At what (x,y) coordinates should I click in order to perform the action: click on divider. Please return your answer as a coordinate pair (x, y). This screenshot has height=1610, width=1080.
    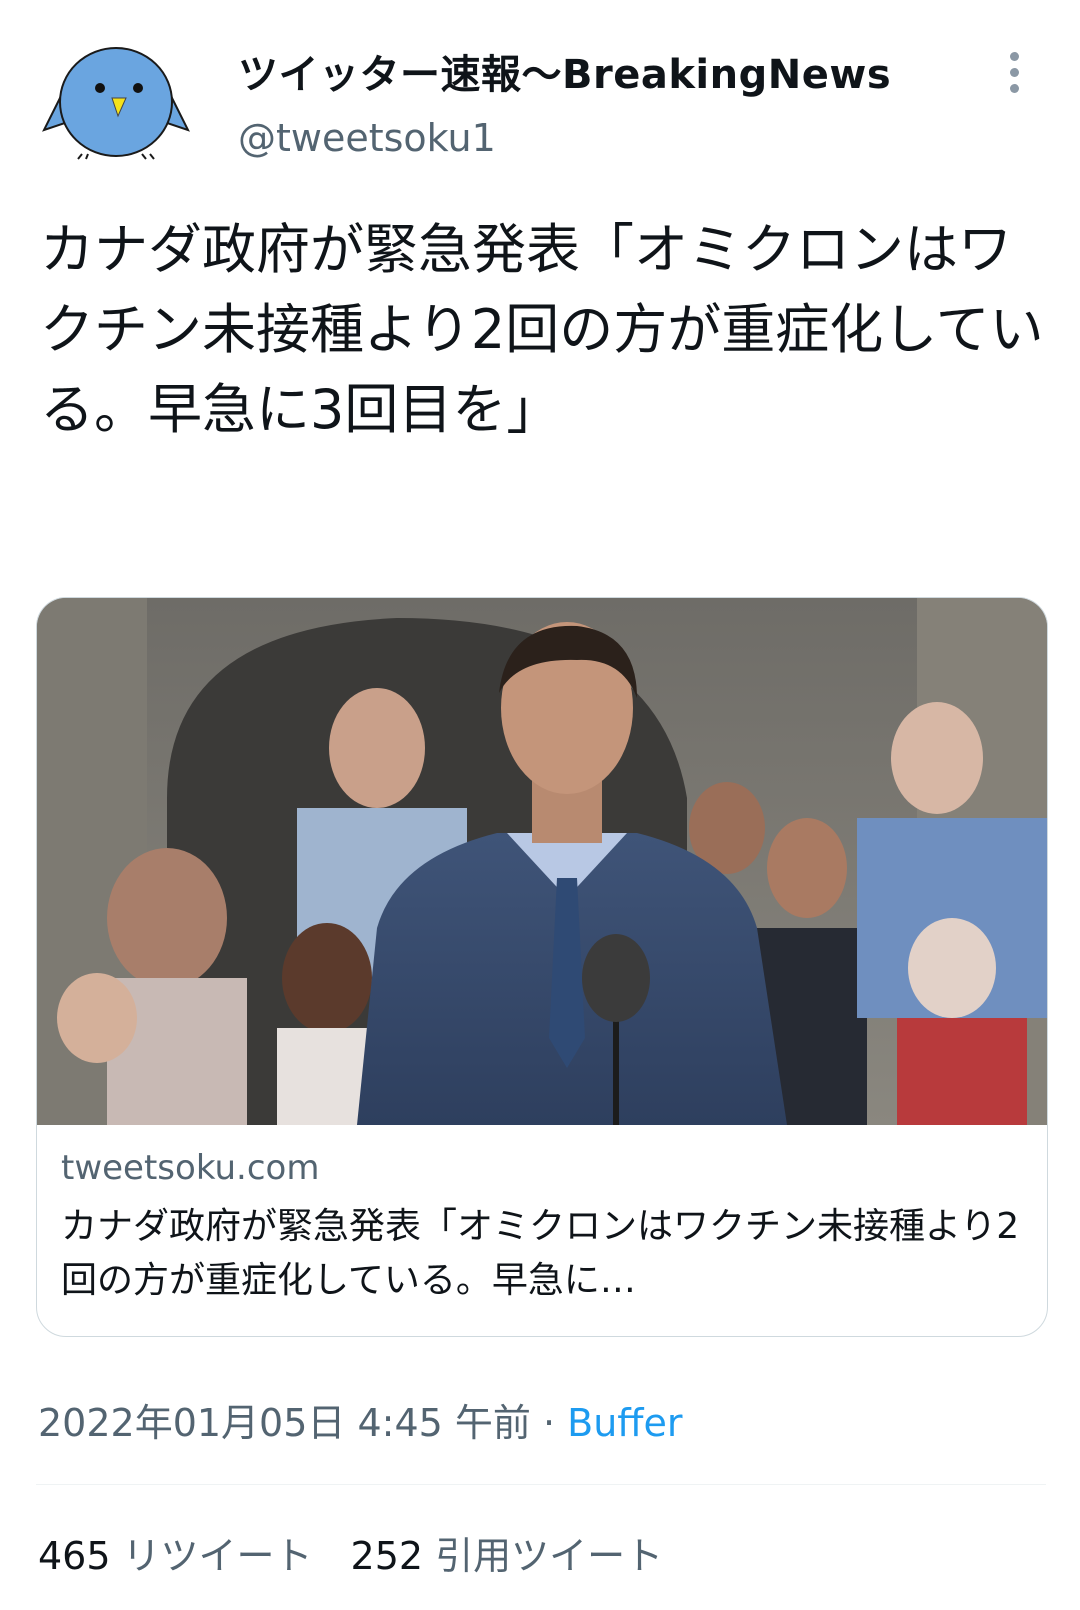
    Looking at the image, I should click on (541, 1484).